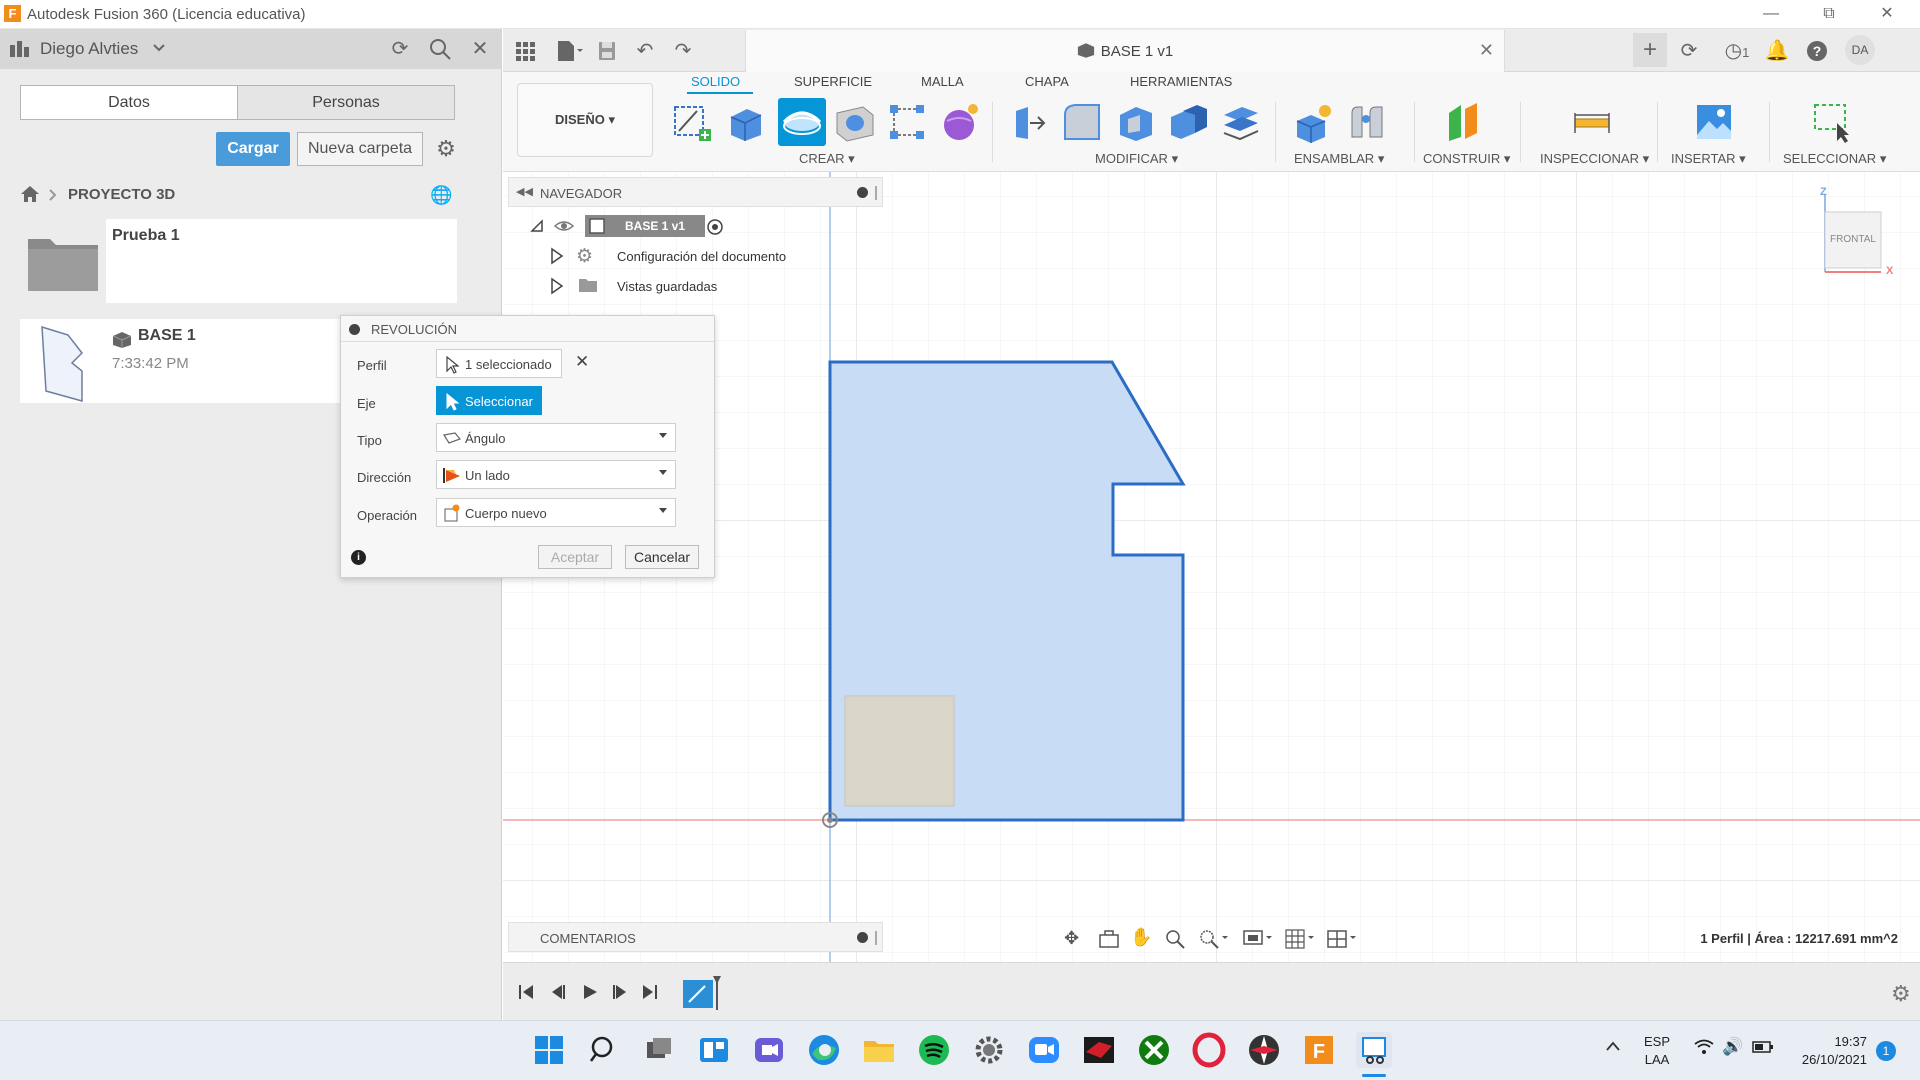 The width and height of the screenshot is (1920, 1080). What do you see at coordinates (400, 49) in the screenshot?
I see `refresh-icon: ⟳` at bounding box center [400, 49].